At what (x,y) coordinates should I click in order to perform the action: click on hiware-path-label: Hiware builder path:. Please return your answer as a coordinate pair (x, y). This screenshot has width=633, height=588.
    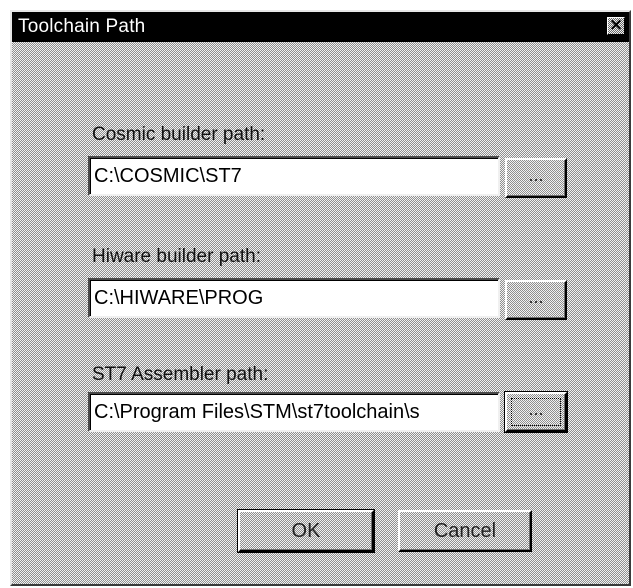
    Looking at the image, I should click on (176, 256).